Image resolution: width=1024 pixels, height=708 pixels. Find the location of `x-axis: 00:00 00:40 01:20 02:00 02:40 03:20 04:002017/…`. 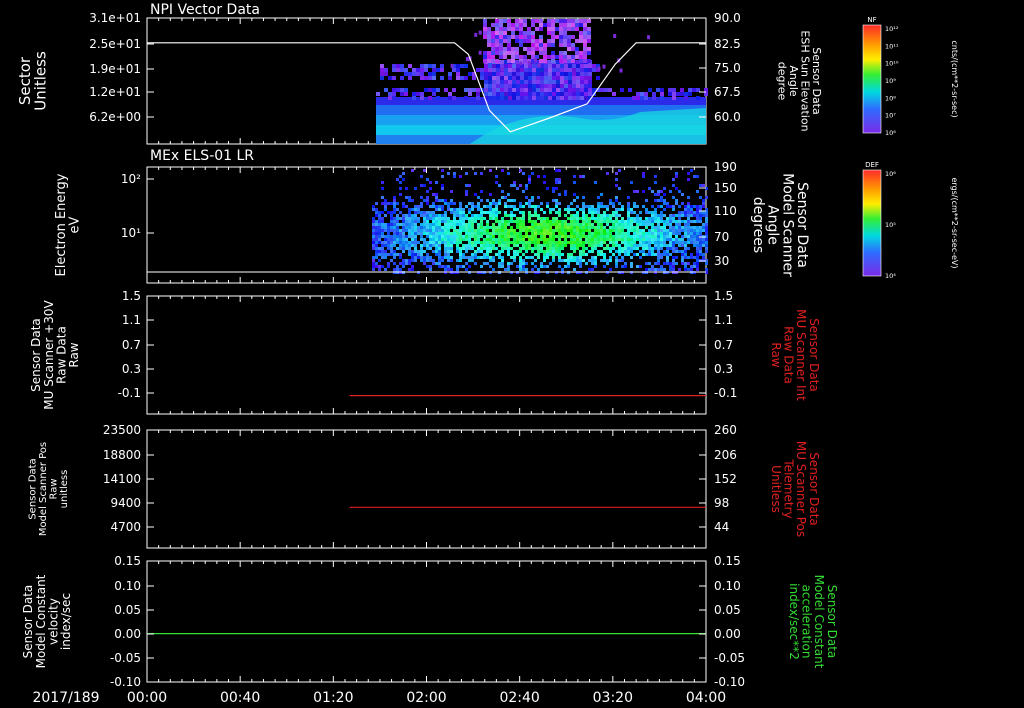

x-axis: 00:00 00:40 01:20 02:00 02:40 03:20 04:002017/… is located at coordinates (379, 698).